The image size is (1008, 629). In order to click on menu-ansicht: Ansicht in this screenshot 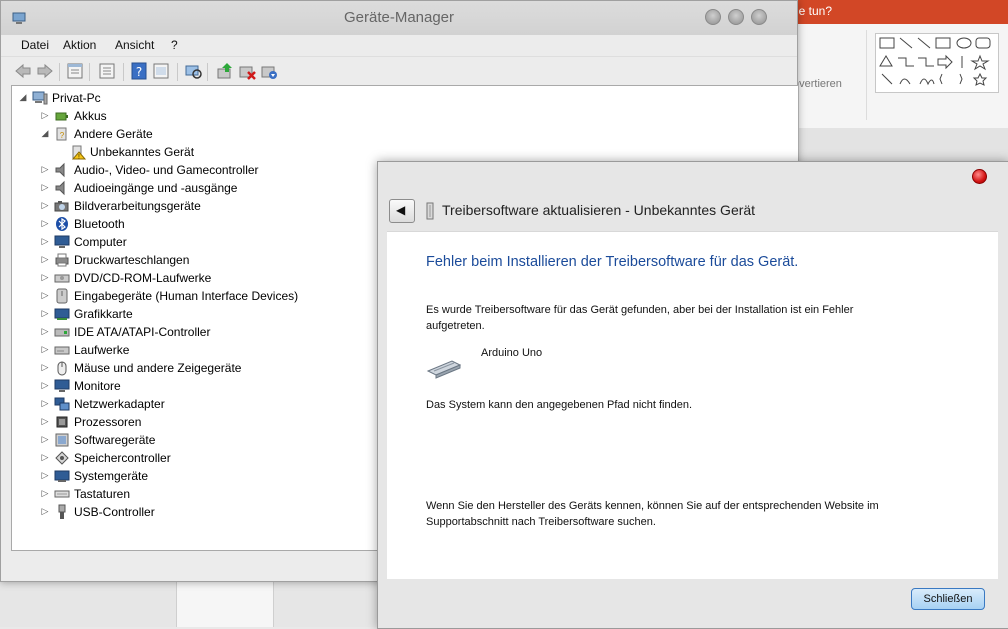, I will do `click(134, 45)`.